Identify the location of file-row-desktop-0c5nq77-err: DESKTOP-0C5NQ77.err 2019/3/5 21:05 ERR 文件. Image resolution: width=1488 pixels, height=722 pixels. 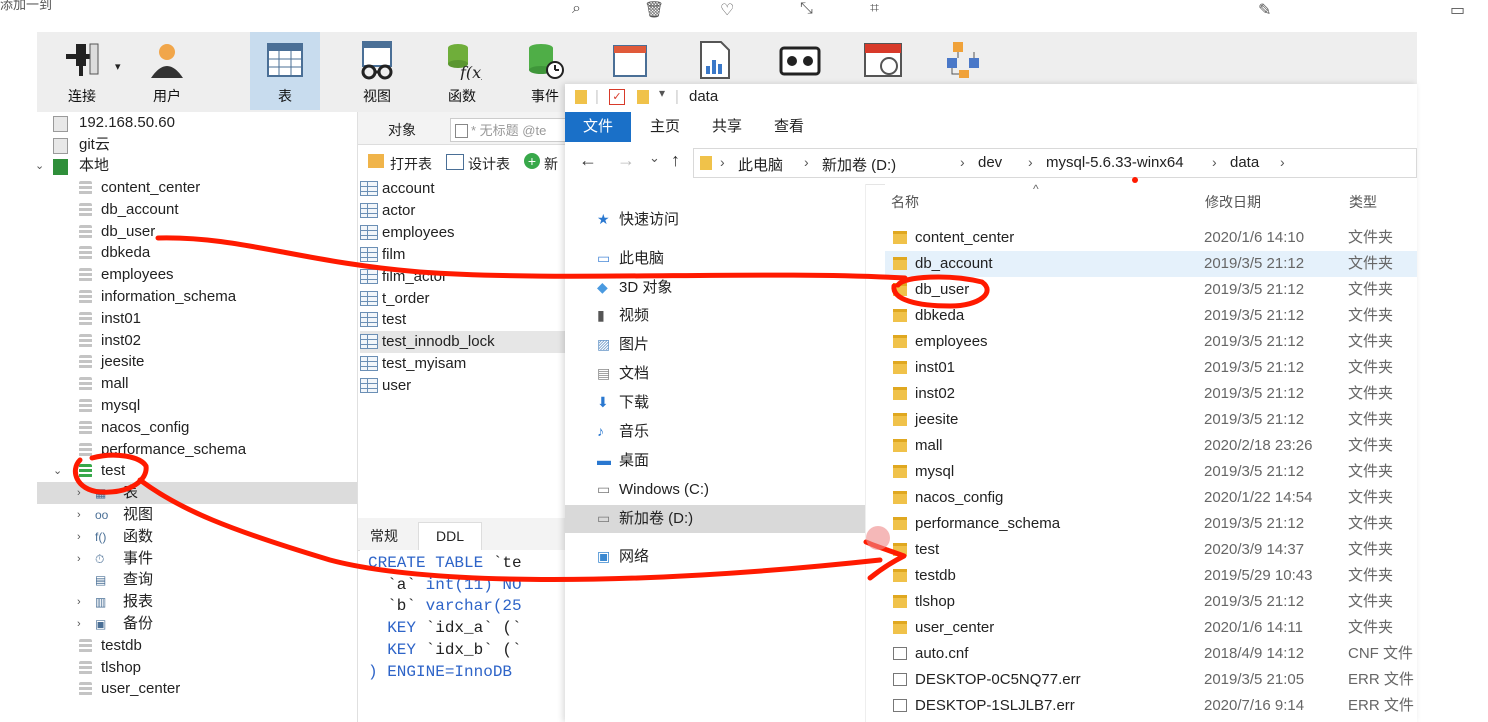
(1151, 680).